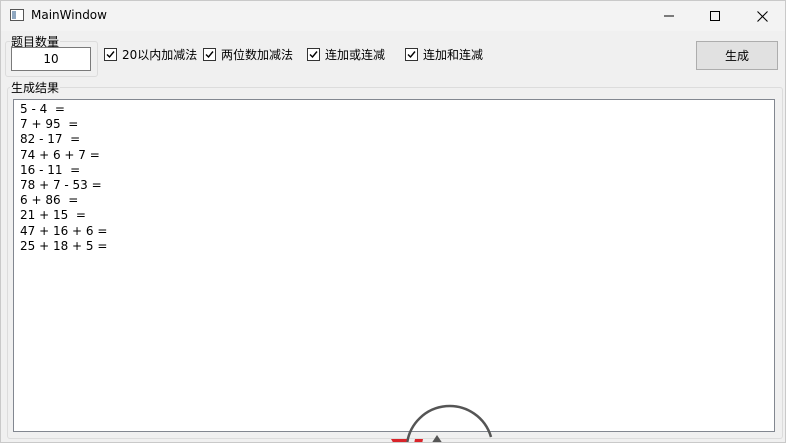  Describe the element at coordinates (160, 54) in the screenshot. I see `checkbox-label: 20以内加减法` at that location.